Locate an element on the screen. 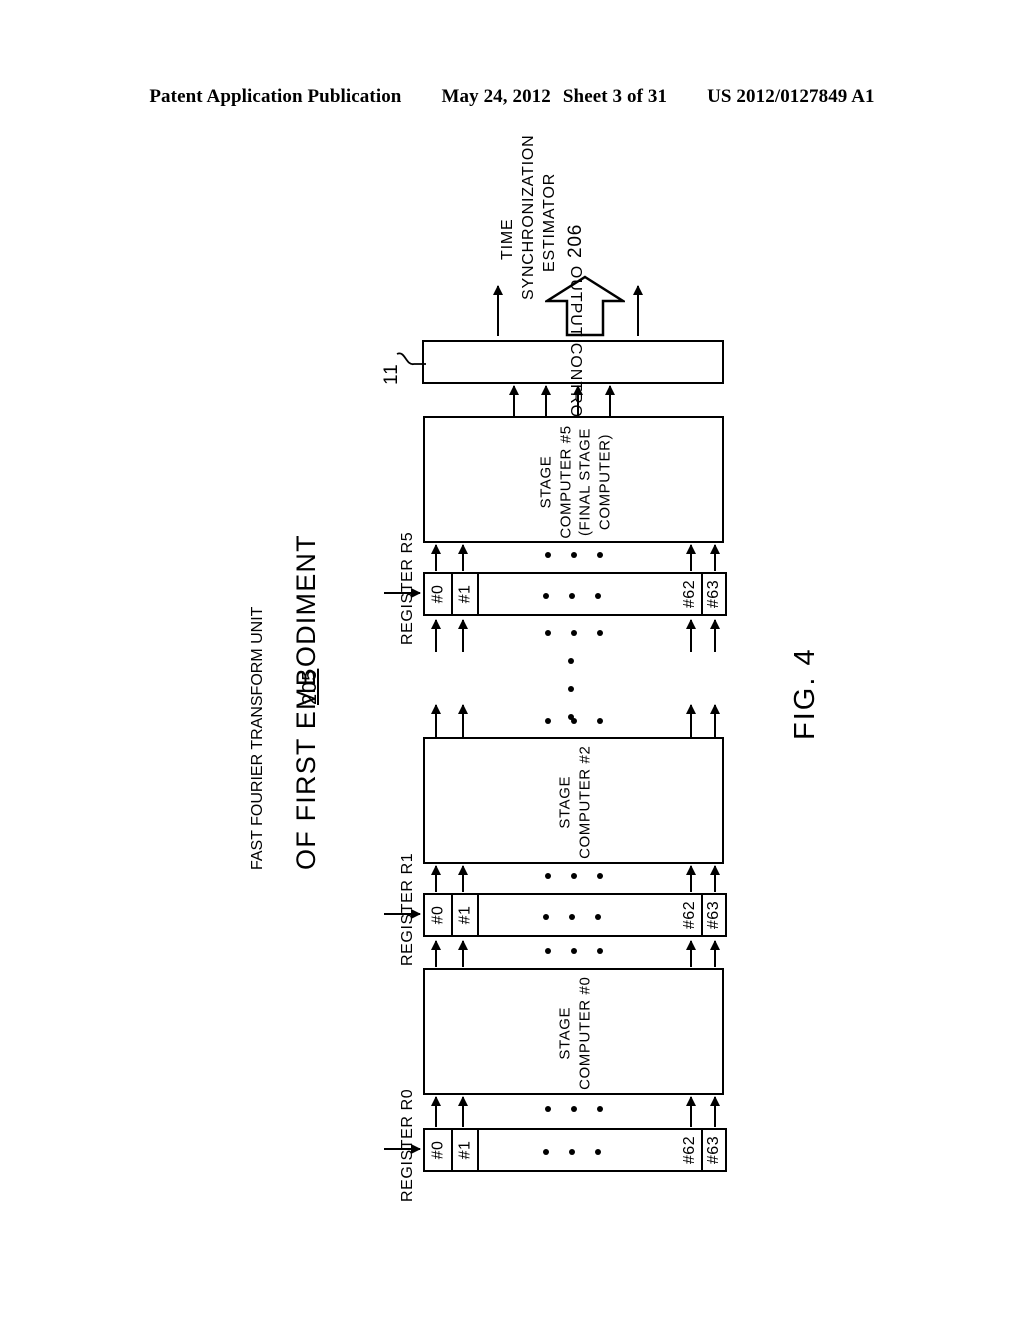  stage-computer-5-label-line1: STAGE is located at coordinates (546, 481).